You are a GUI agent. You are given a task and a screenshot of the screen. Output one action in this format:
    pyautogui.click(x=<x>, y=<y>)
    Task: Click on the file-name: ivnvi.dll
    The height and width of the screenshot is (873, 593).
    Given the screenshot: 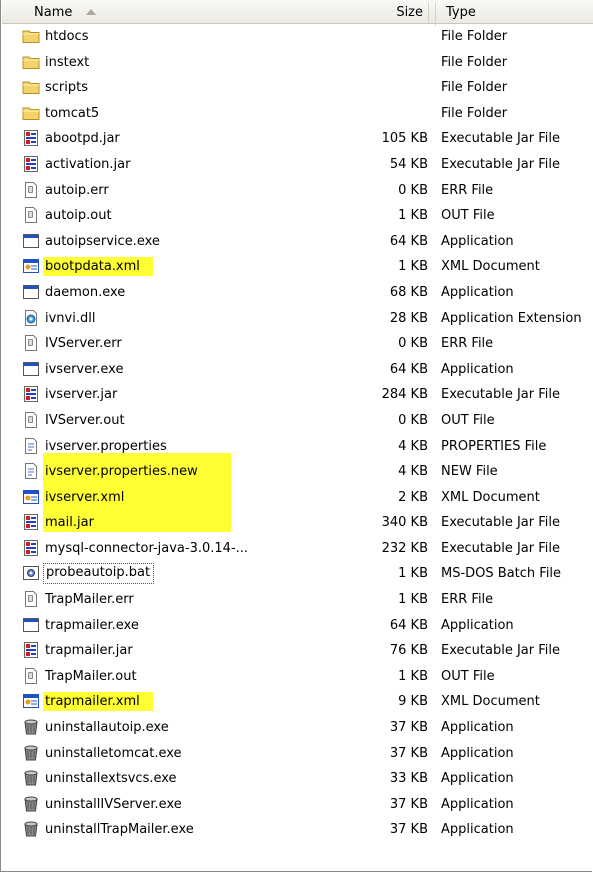 What is the action you would take?
    pyautogui.click(x=70, y=318)
    